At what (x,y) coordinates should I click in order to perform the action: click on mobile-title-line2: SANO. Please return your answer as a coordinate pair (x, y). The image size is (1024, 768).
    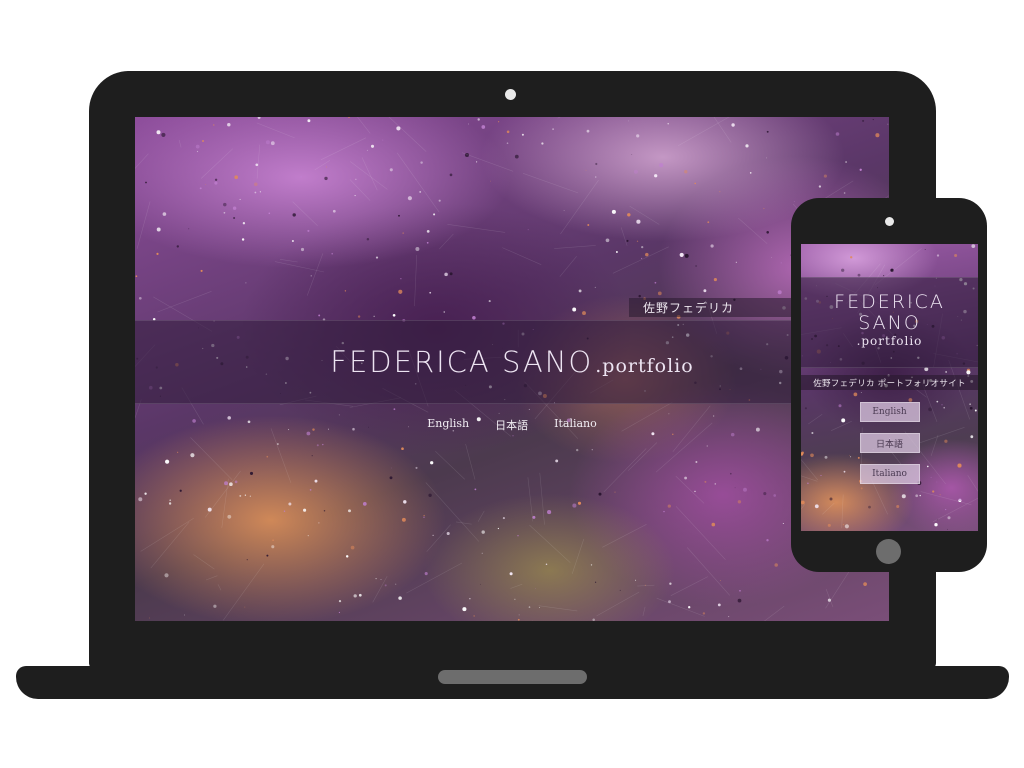
    Looking at the image, I should click on (889, 323).